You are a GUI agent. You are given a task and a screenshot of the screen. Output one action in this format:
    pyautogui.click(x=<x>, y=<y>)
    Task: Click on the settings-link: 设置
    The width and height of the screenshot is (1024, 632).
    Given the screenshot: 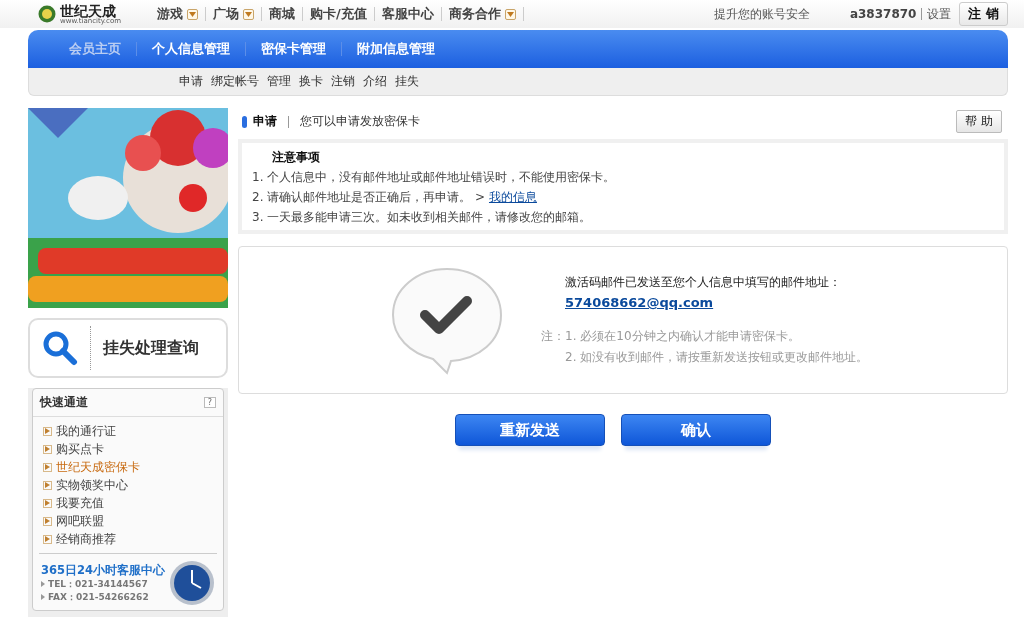 What is the action you would take?
    pyautogui.click(x=939, y=14)
    